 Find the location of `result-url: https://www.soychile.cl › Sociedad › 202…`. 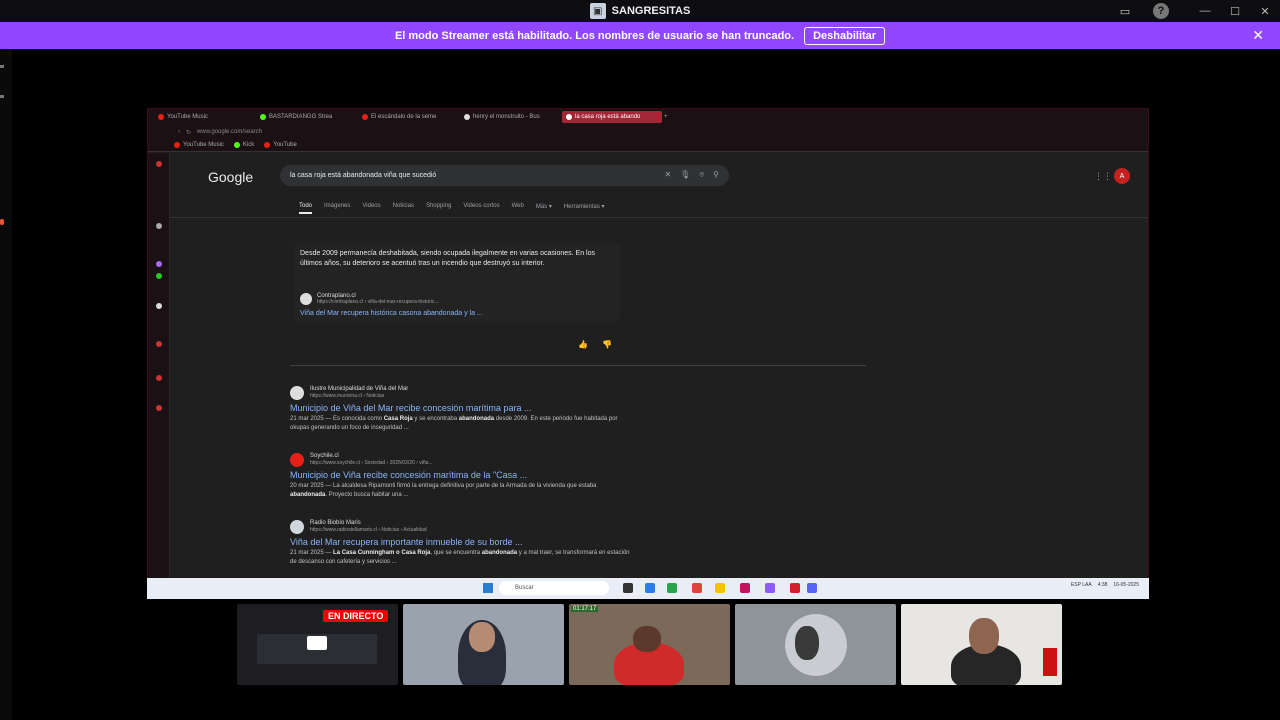

result-url: https://www.soychile.cl › Sociedad › 202… is located at coordinates (371, 463).